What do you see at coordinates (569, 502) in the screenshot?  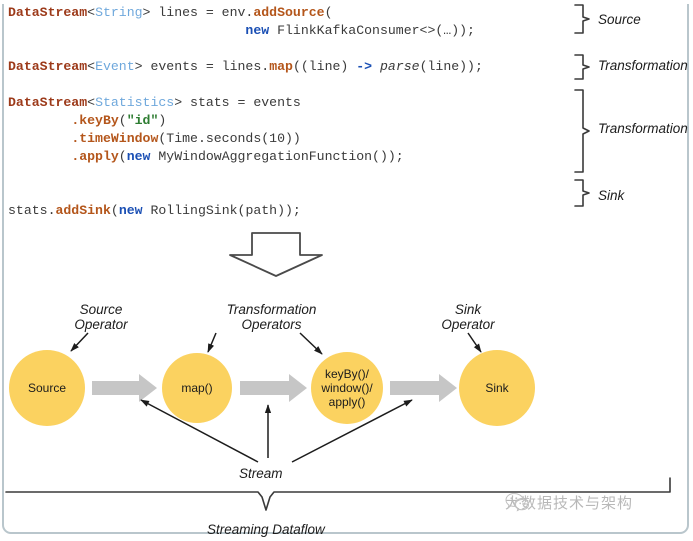 I see `watermark: 大数据技术与架构` at bounding box center [569, 502].